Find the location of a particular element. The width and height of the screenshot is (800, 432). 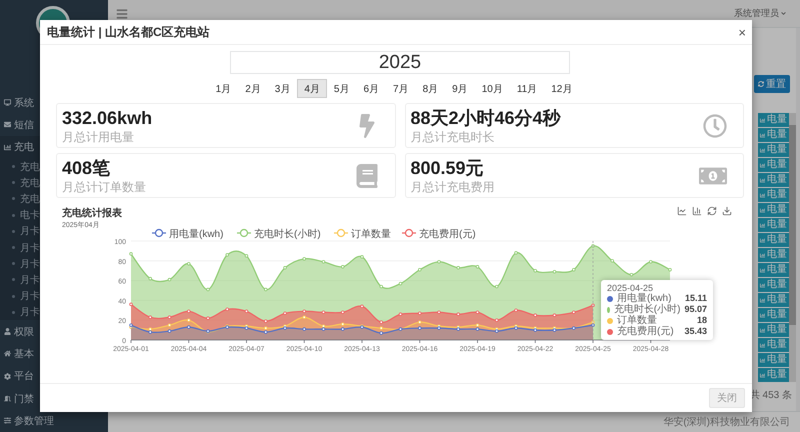

tooltip-series-name: 充电费用(元) is located at coordinates (646, 331).